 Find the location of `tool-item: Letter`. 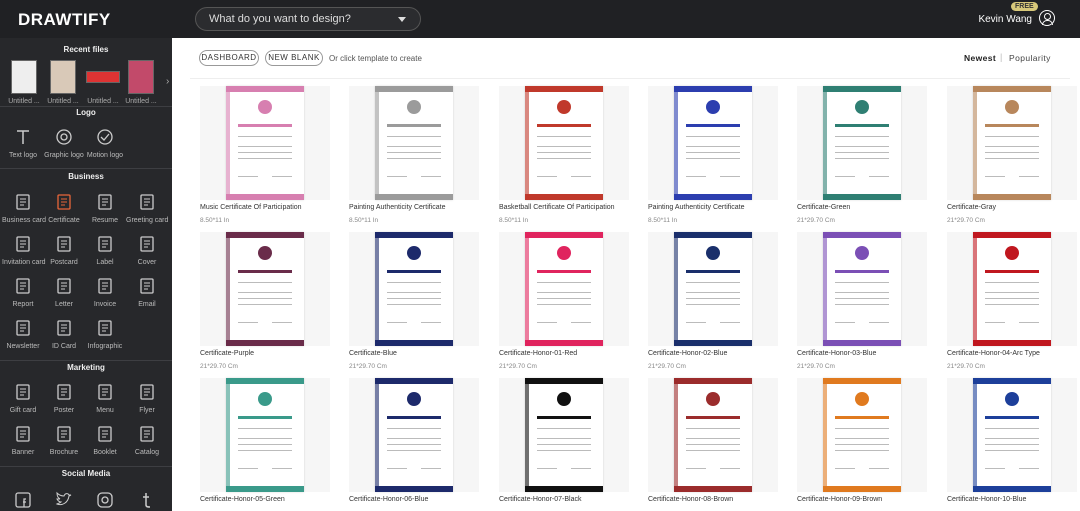

tool-item: Letter is located at coordinates (64, 292).